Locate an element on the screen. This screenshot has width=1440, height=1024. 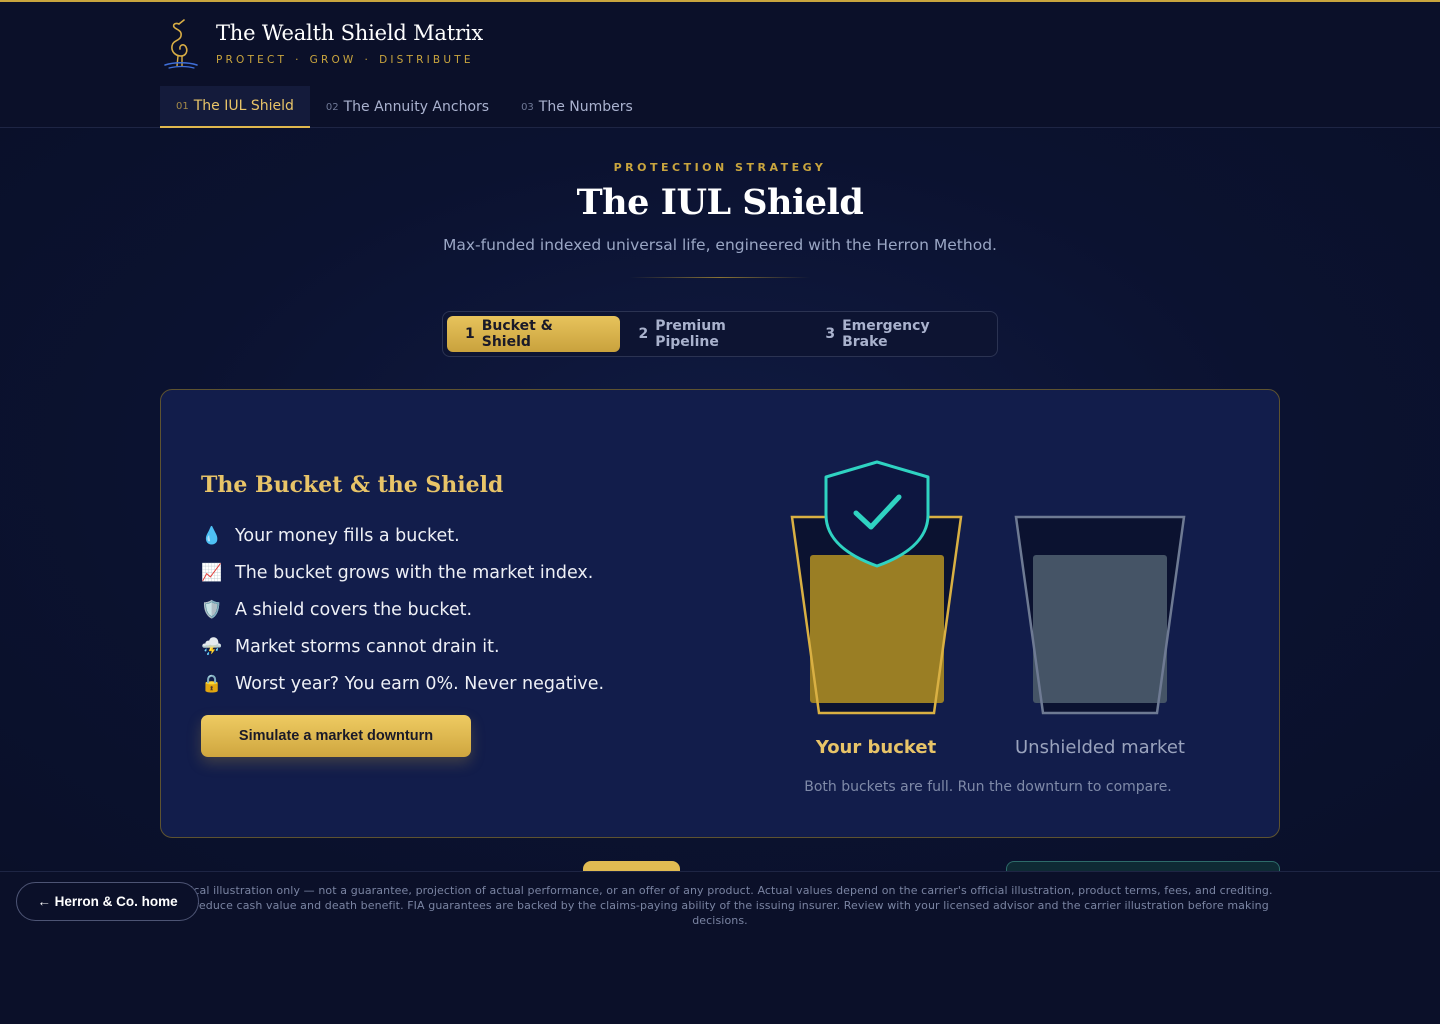
step-label: Premium Pipeline is located at coordinates (690, 334).